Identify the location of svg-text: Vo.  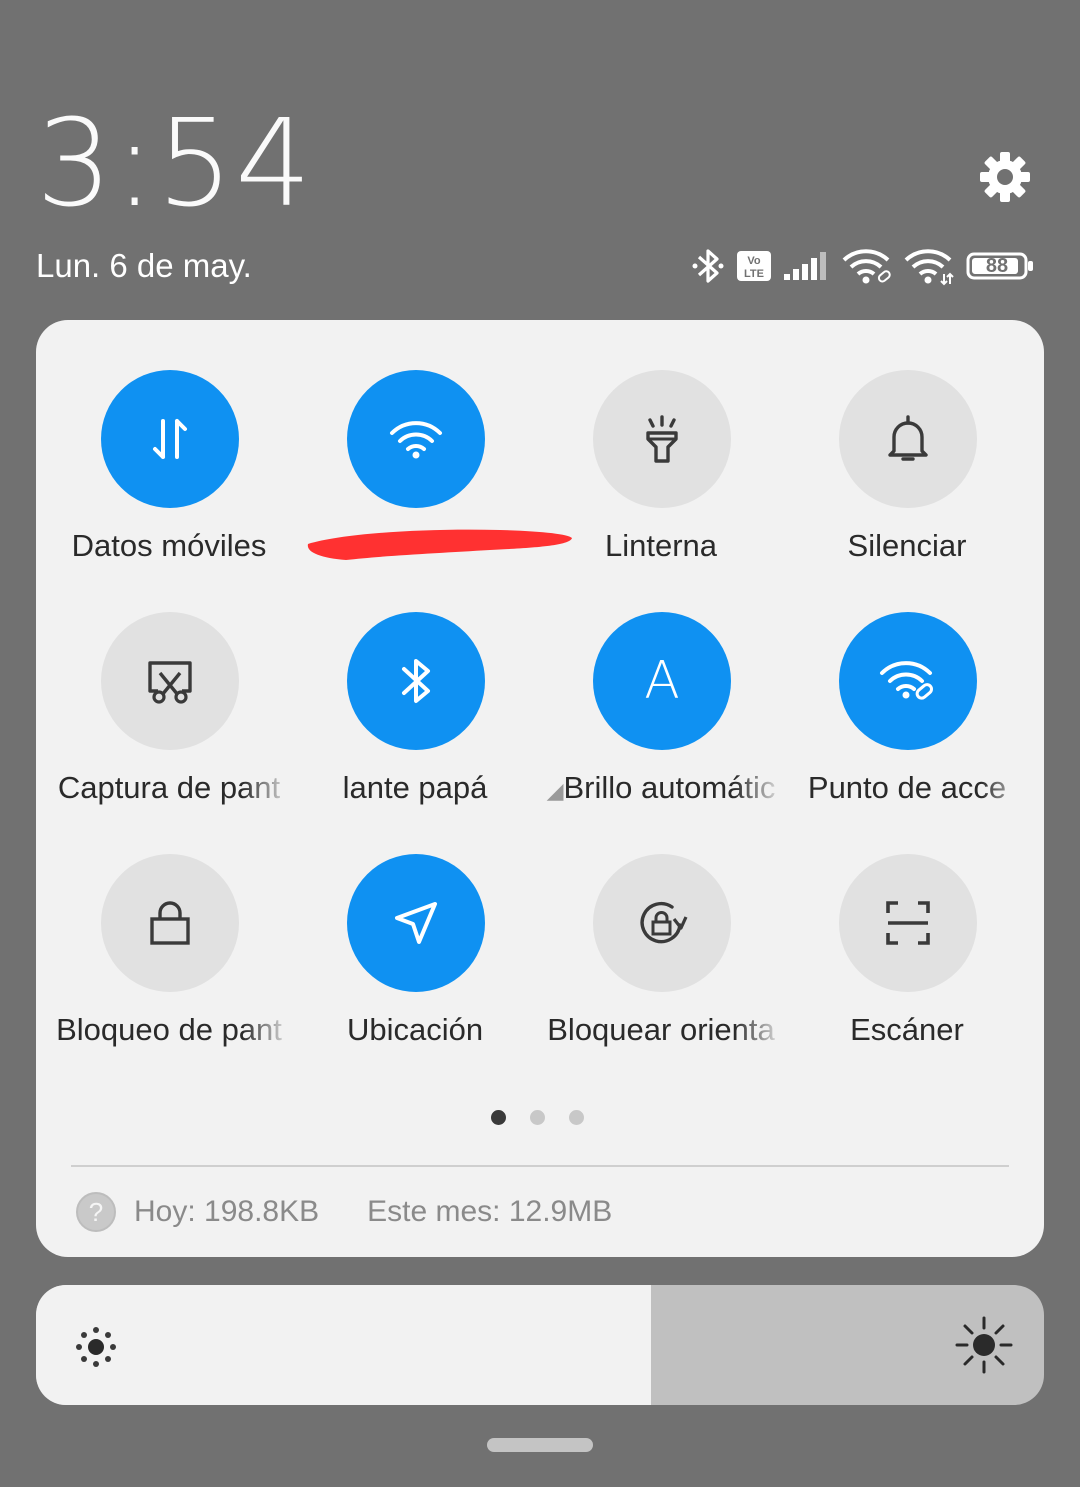
(754, 261).